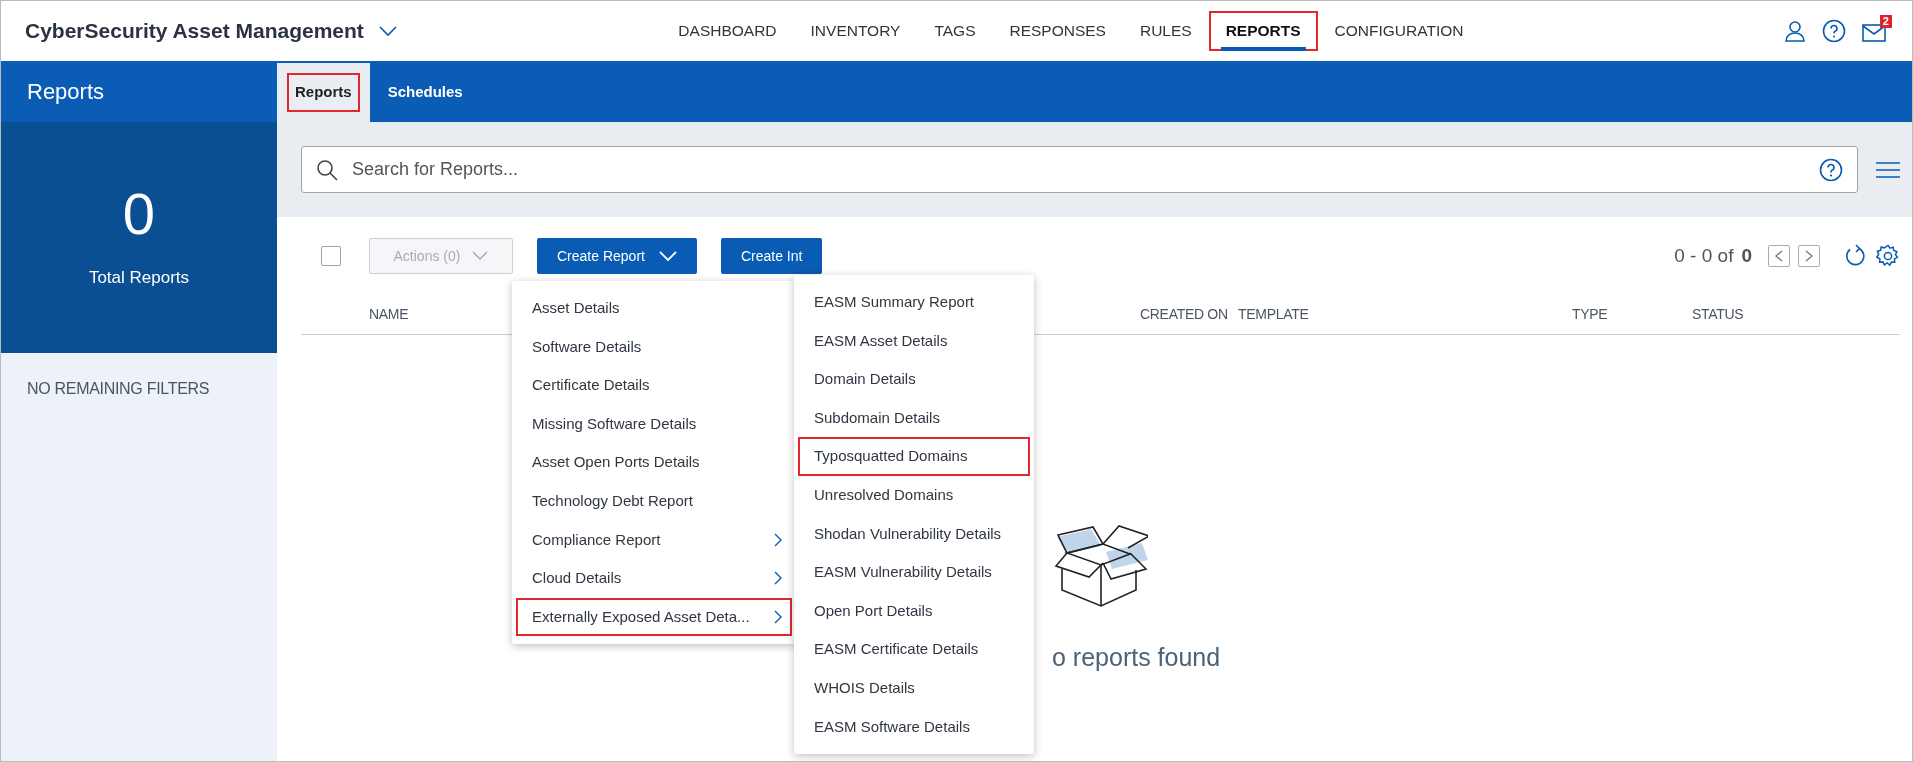  I want to click on nav-tab: DASHBOARD, so click(727, 31).